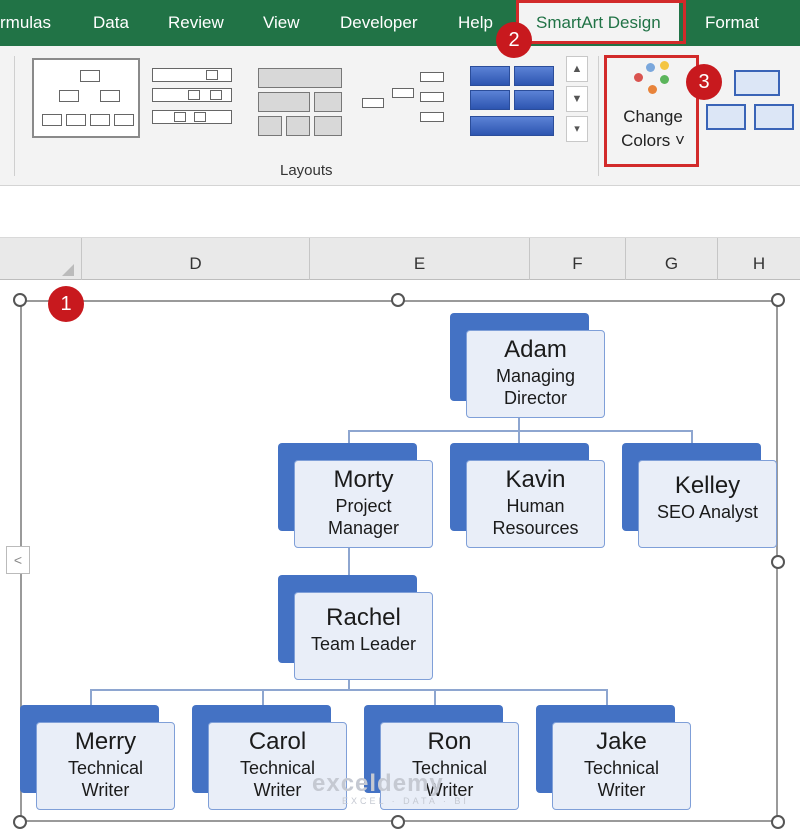 The width and height of the screenshot is (800, 835). I want to click on org-node-kelley: Kelley SEO Analyst, so click(699, 495).